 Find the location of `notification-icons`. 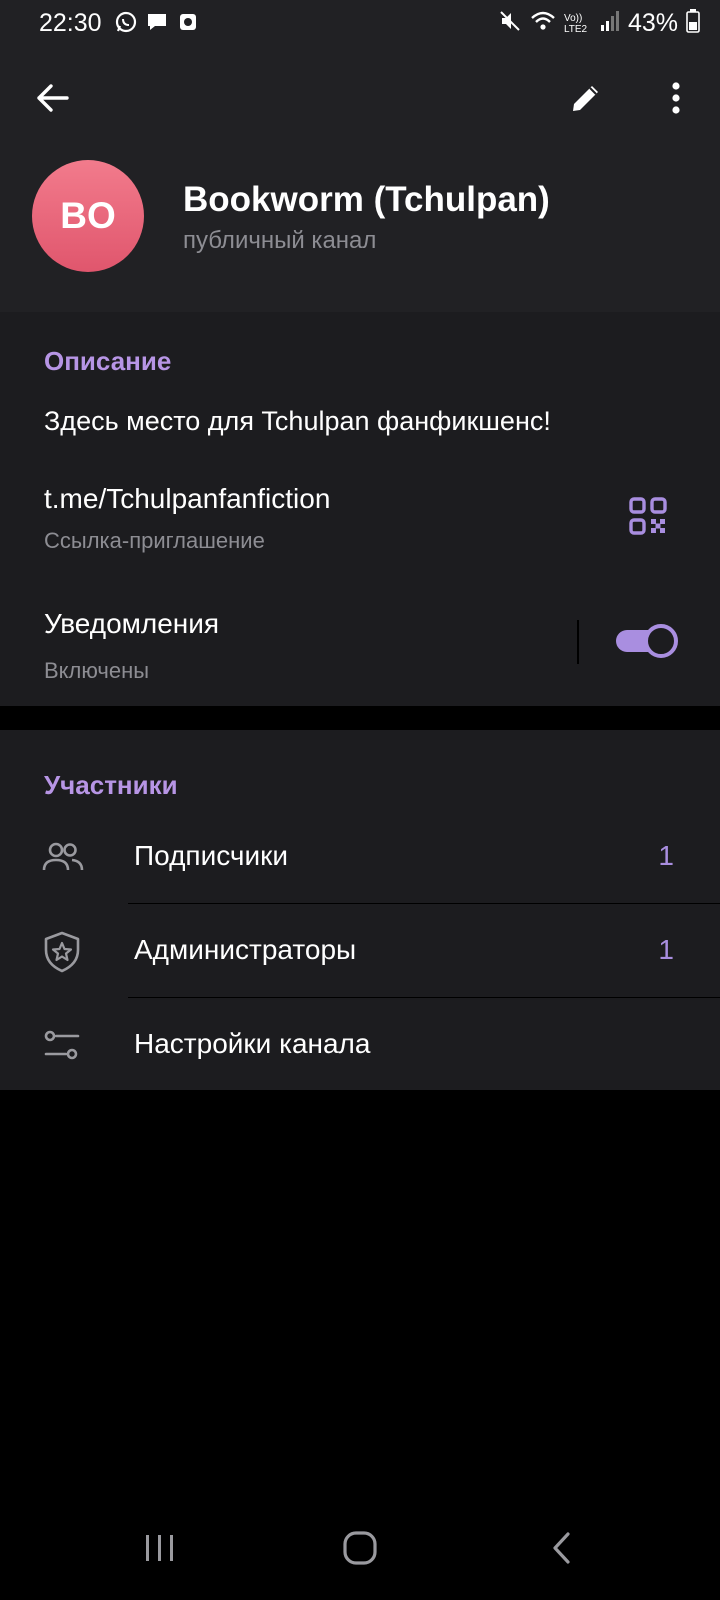

notification-icons is located at coordinates (157, 22).